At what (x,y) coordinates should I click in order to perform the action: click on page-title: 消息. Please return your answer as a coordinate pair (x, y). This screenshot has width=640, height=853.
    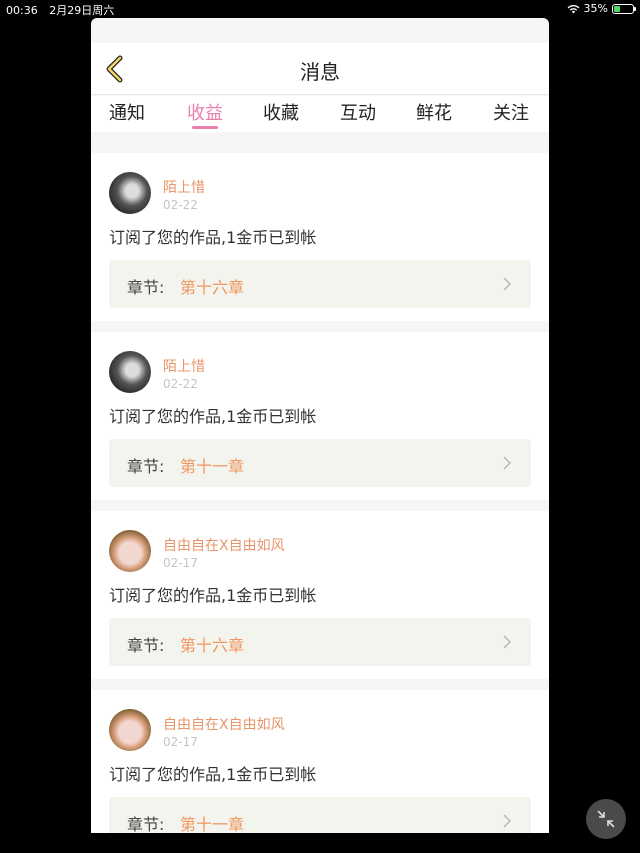
    Looking at the image, I should click on (320, 72).